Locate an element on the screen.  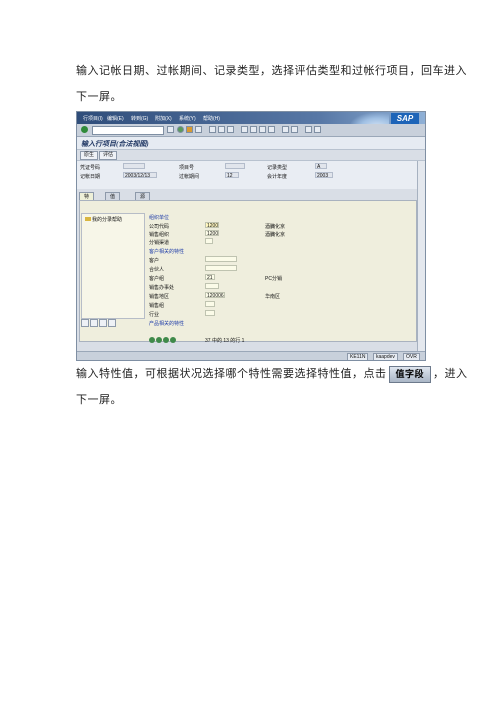
posting-date-field: 2003/12/13 is located at coordinates (140, 175).